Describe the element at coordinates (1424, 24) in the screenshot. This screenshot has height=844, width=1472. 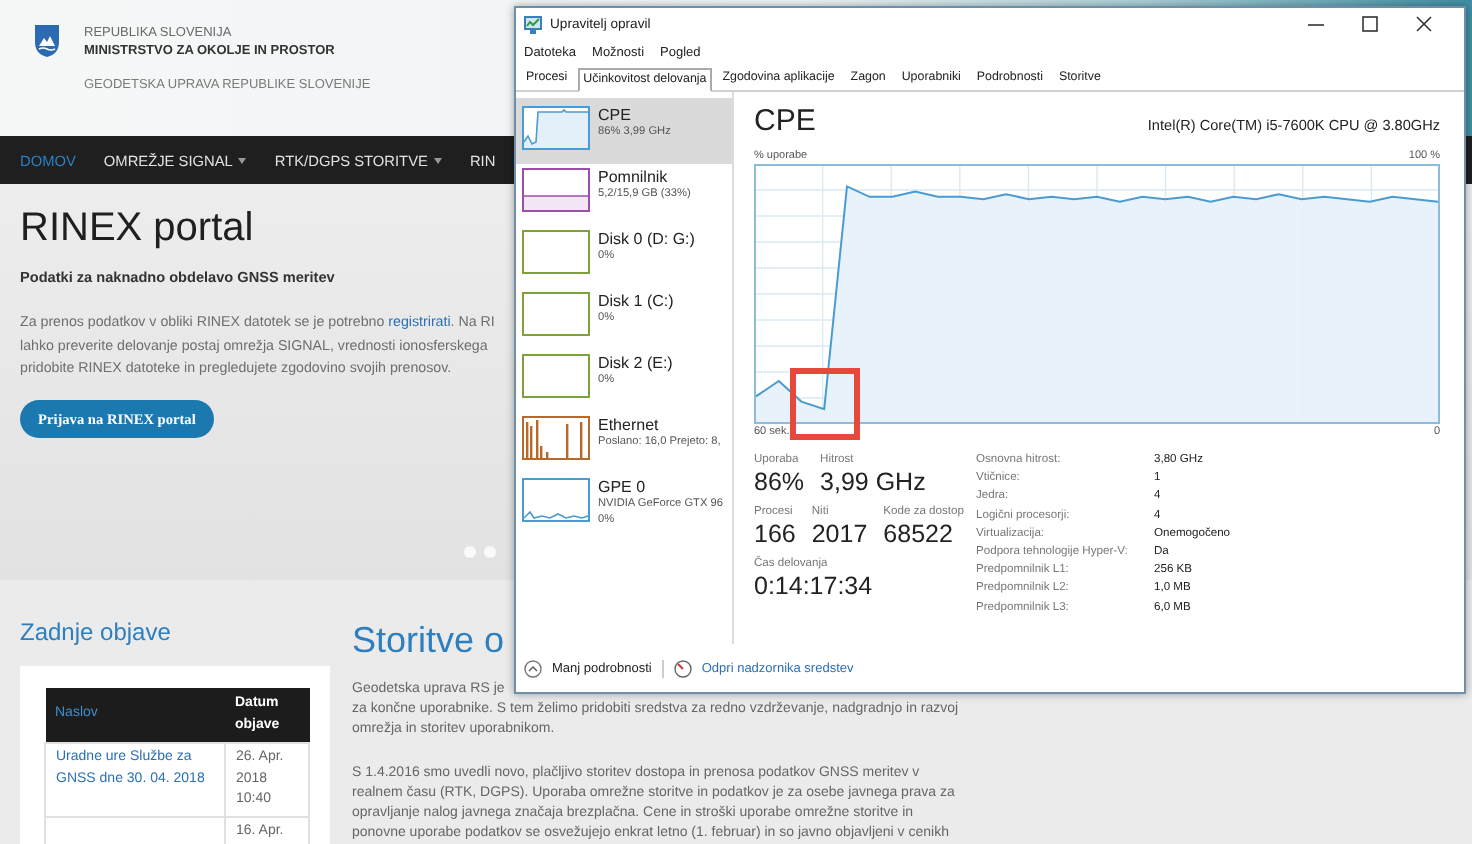
I see `close-icon` at that location.